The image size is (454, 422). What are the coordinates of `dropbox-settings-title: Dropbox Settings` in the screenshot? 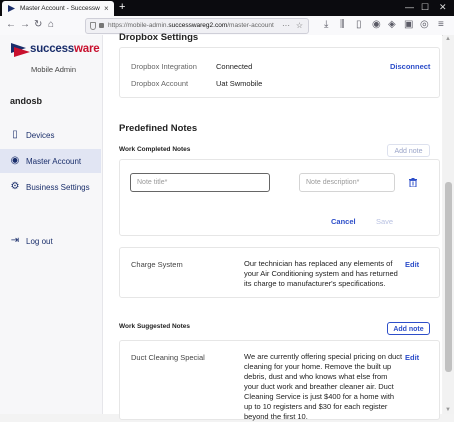 It's located at (159, 37).